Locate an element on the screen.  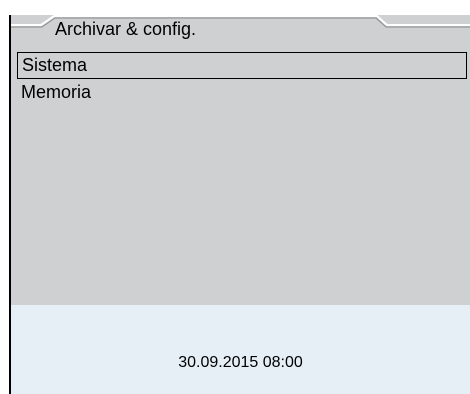
page-title: Archivar & config. is located at coordinates (126, 29).